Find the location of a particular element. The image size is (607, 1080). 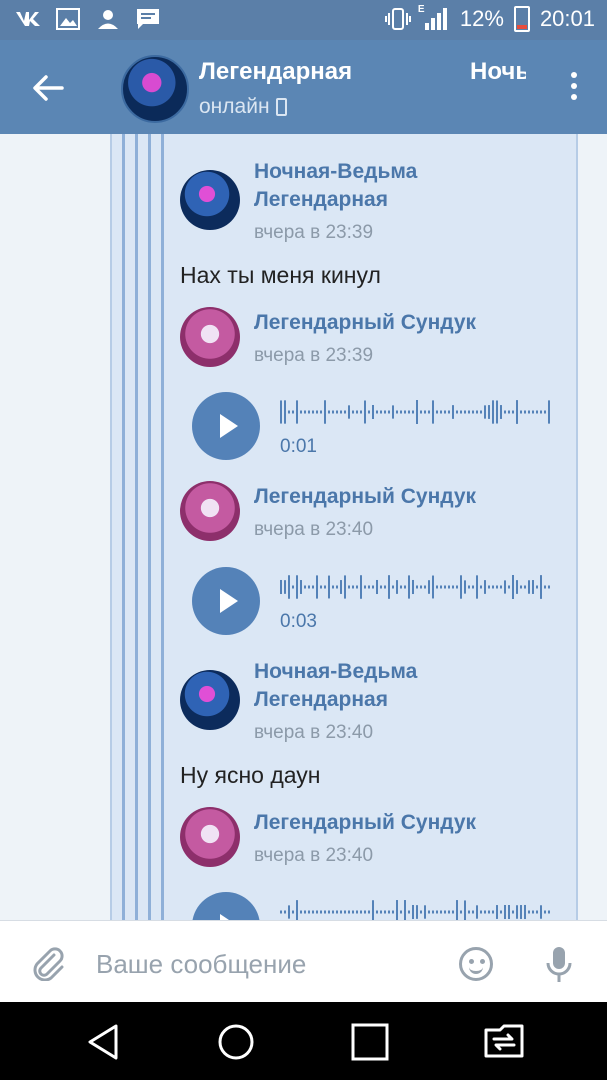

notification-icons is located at coordinates (88, 19).